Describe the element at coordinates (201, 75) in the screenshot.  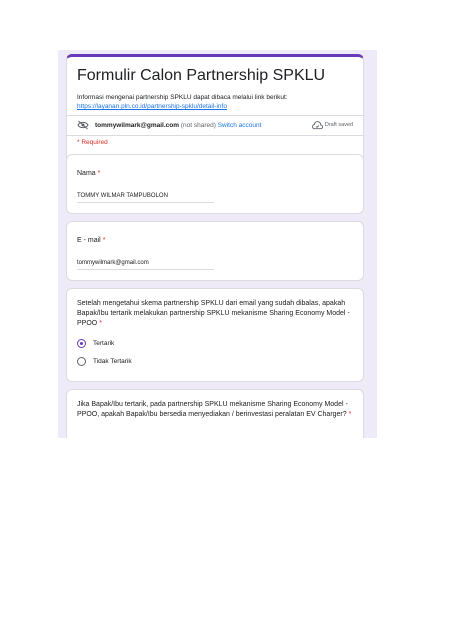
I see `form-title: Formulir Calon Partnership SPKLU` at that location.